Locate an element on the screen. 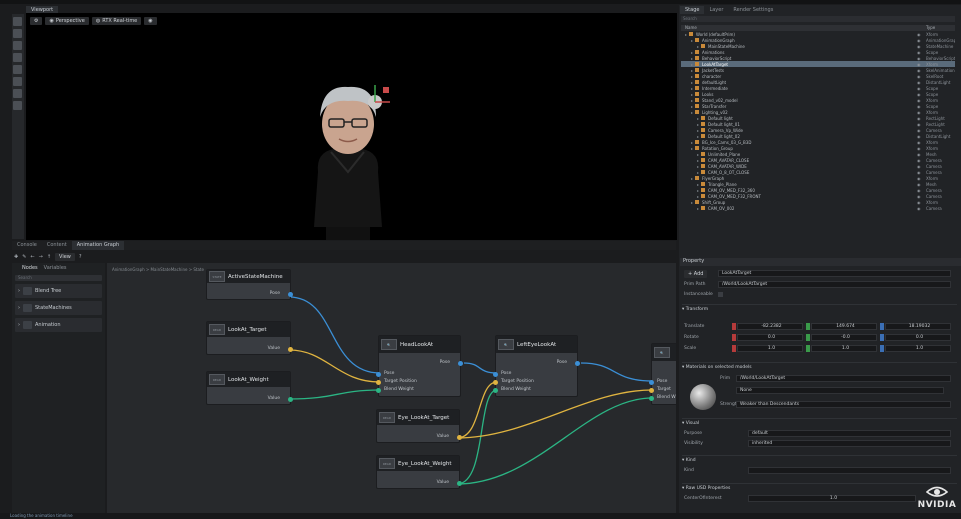 The height and width of the screenshot is (519, 961). translate-x-field: -82.2382 is located at coordinates (770, 326).